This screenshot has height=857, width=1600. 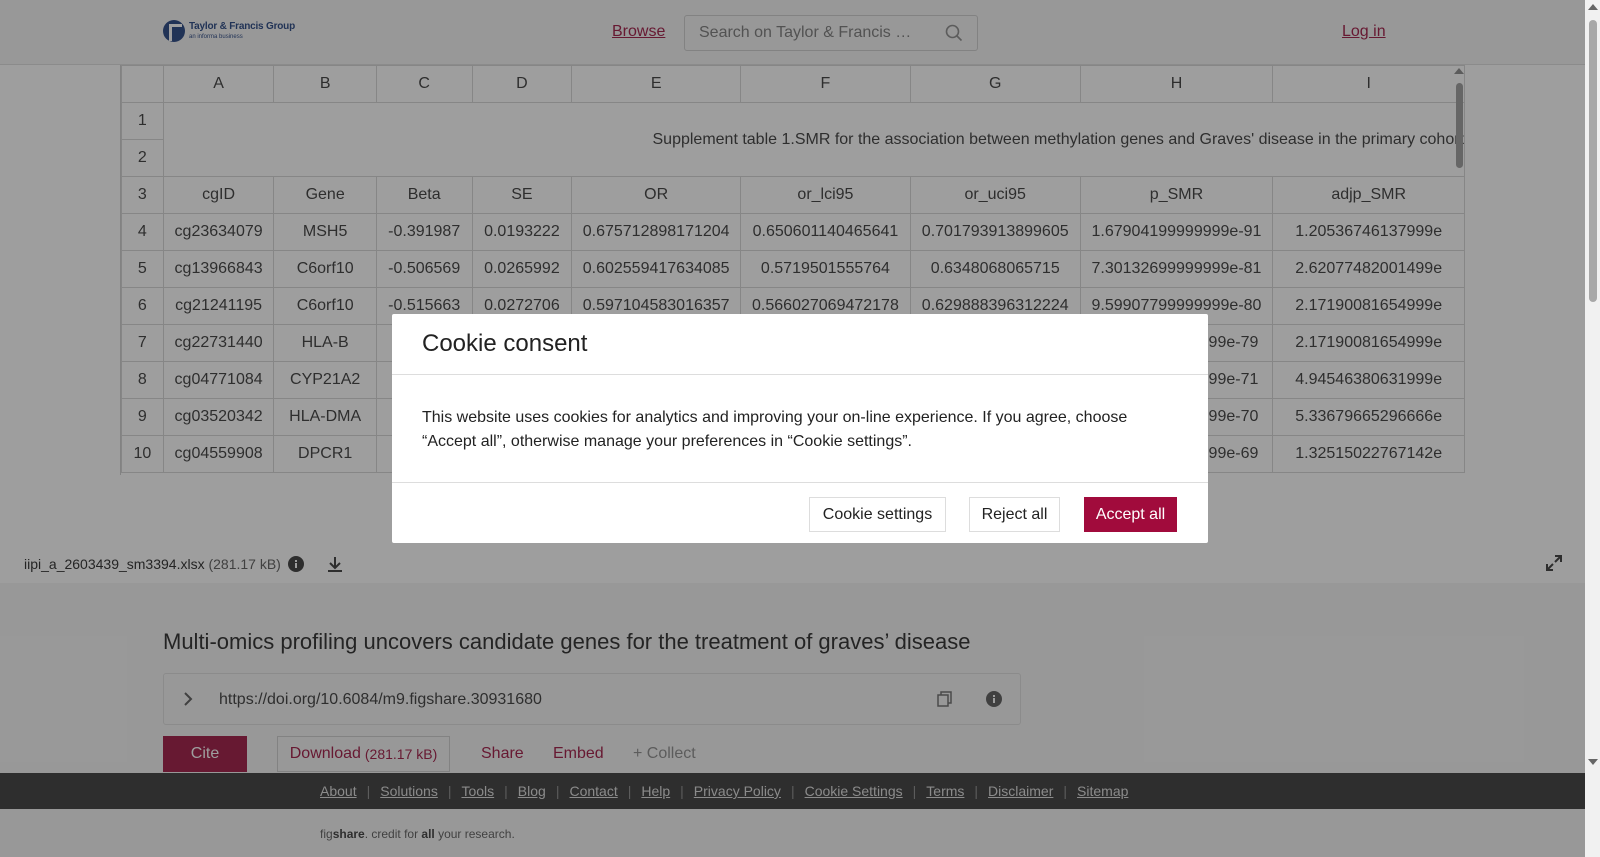 What do you see at coordinates (1014, 514) in the screenshot?
I see `reject-all-button: Reject all` at bounding box center [1014, 514].